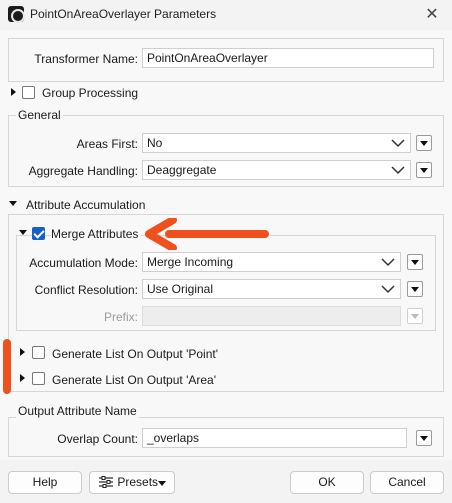 This screenshot has height=503, width=452. Describe the element at coordinates (276, 170) in the screenshot. I see `aggregate-handling-select: Deaggregate` at that location.